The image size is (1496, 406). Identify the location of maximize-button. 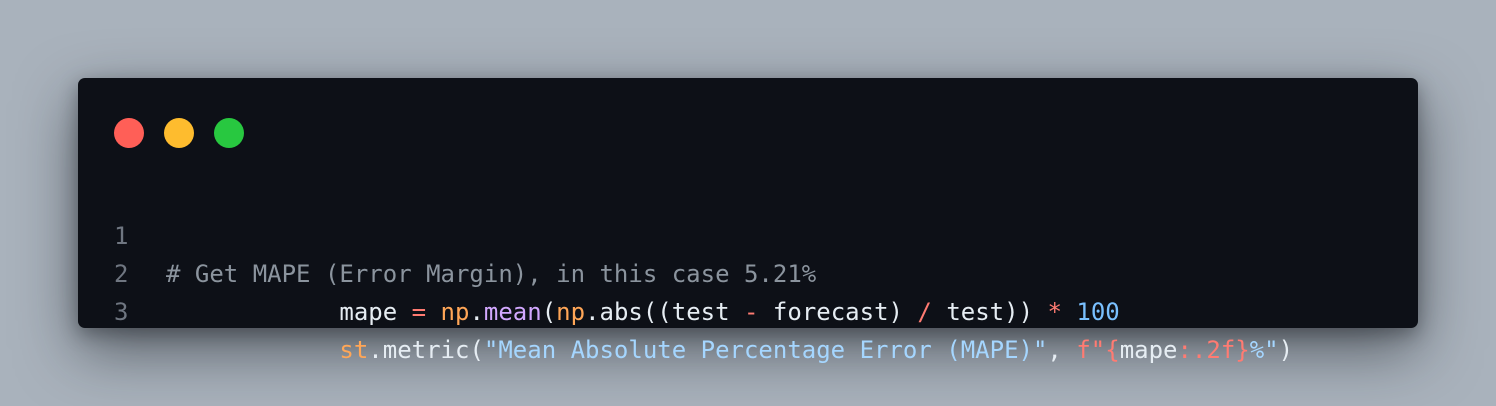
(229, 133).